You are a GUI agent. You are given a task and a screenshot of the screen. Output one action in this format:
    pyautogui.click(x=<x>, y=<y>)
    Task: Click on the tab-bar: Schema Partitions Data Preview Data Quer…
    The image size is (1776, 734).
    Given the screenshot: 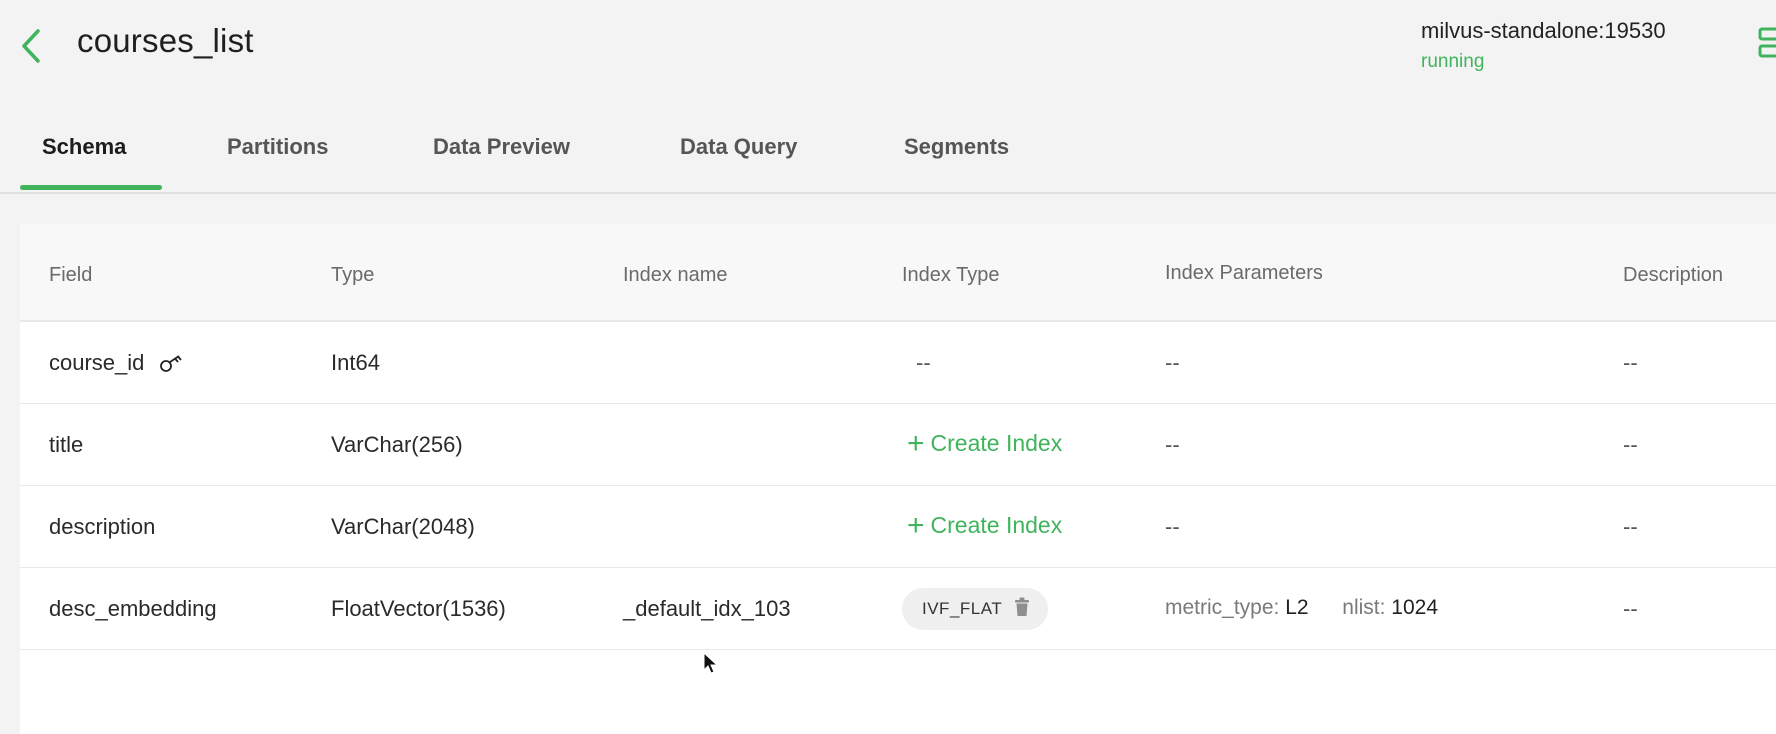 What is the action you would take?
    pyautogui.click(x=888, y=156)
    